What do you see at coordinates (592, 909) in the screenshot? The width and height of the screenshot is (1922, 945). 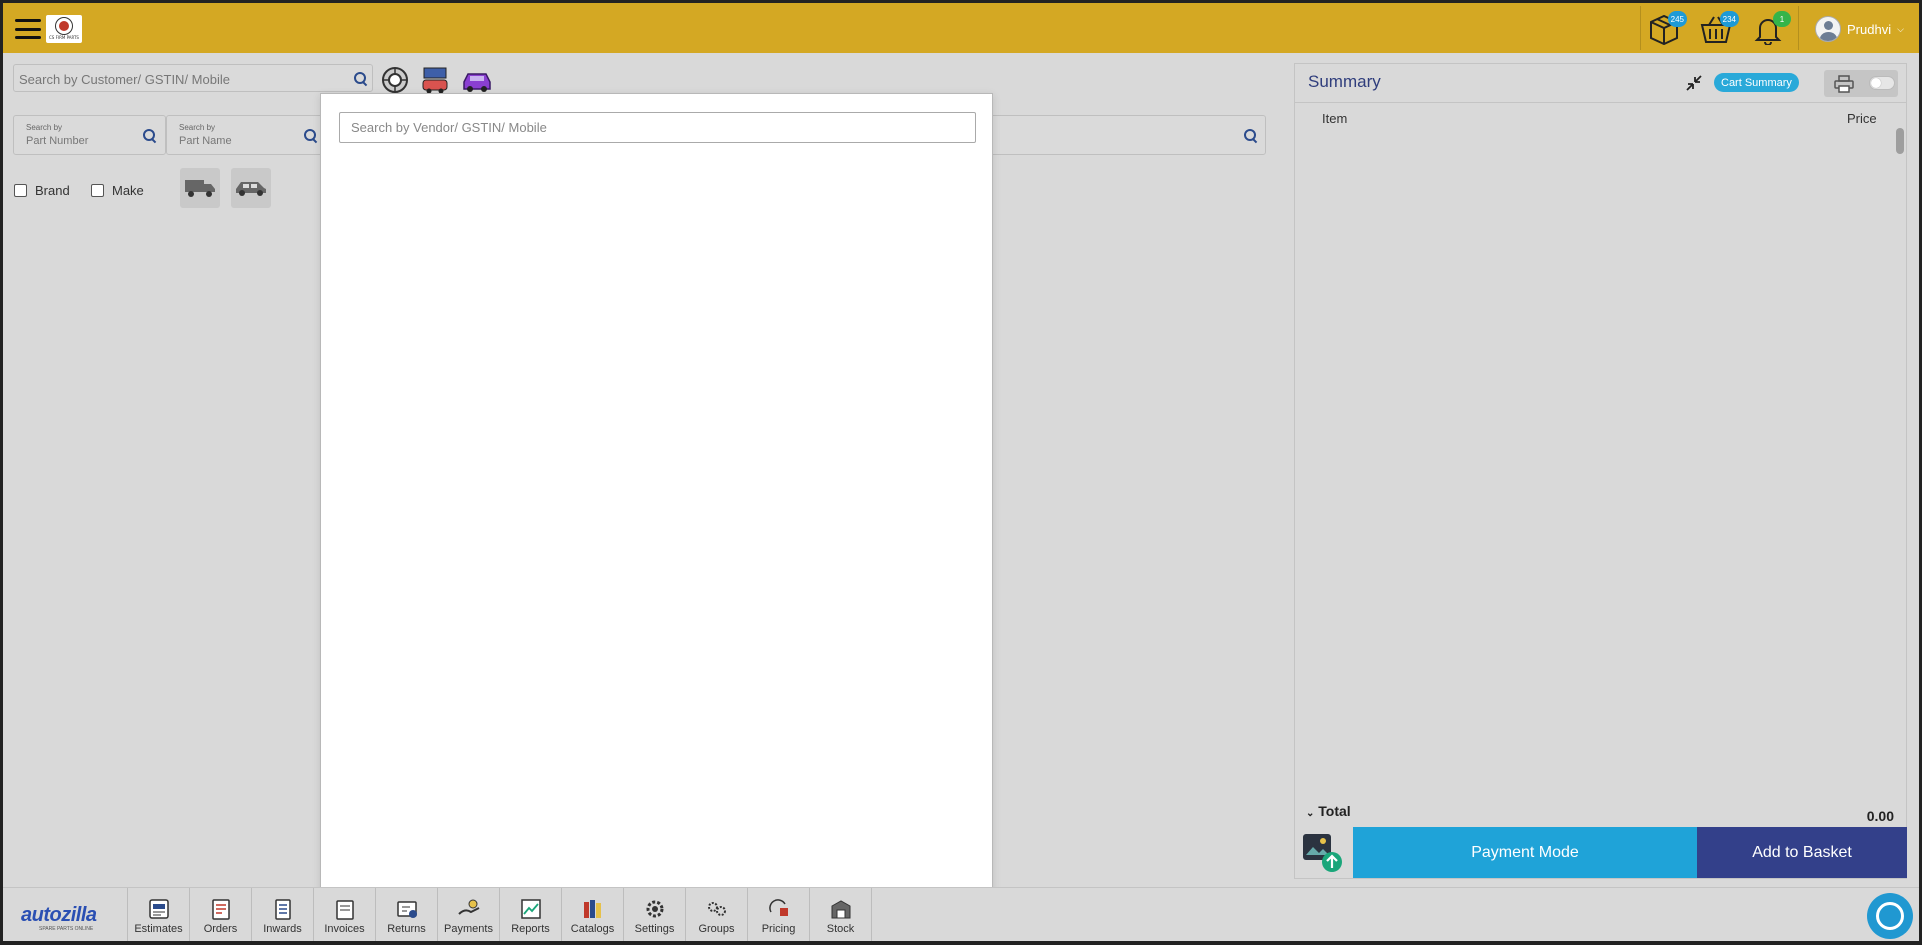 I see `catalogs-icon` at bounding box center [592, 909].